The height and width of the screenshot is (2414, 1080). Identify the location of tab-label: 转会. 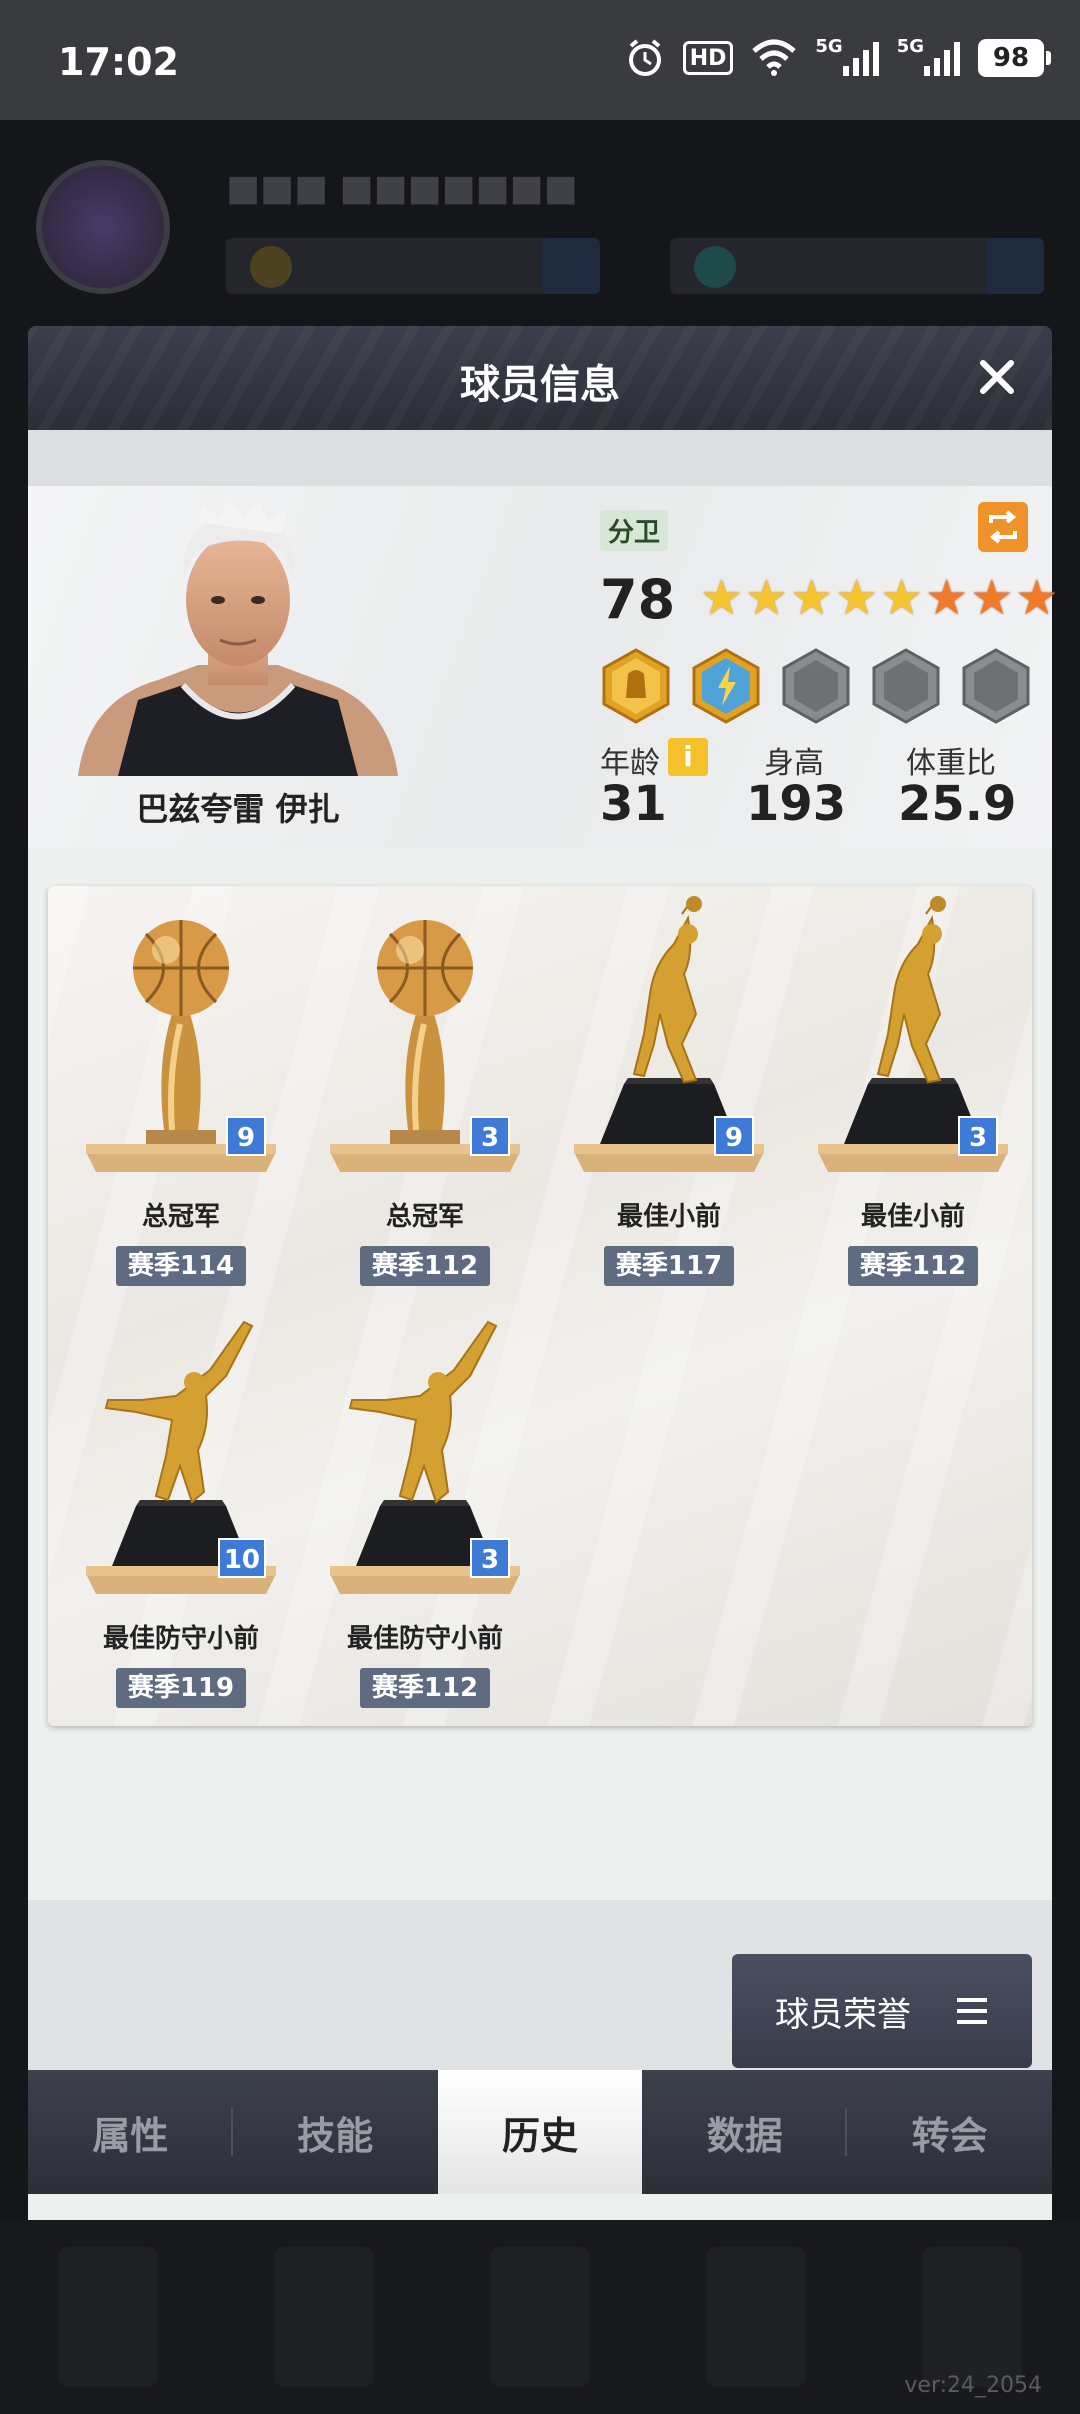
(949, 2135).